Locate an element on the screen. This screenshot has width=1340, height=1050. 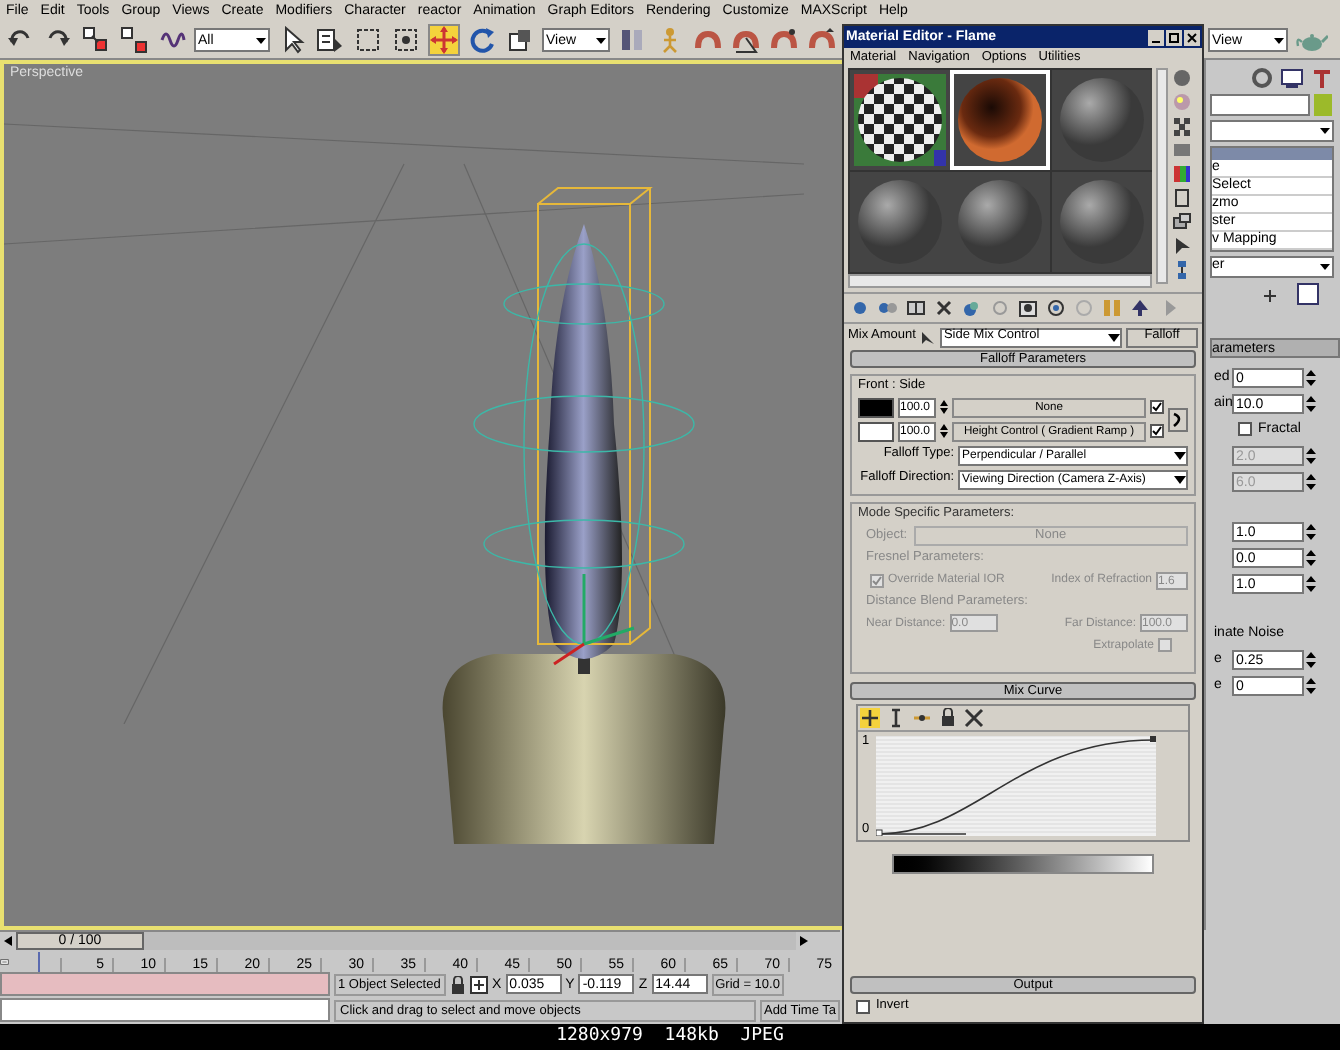
dashed-rectangle-icon is located at coordinates (368, 40).